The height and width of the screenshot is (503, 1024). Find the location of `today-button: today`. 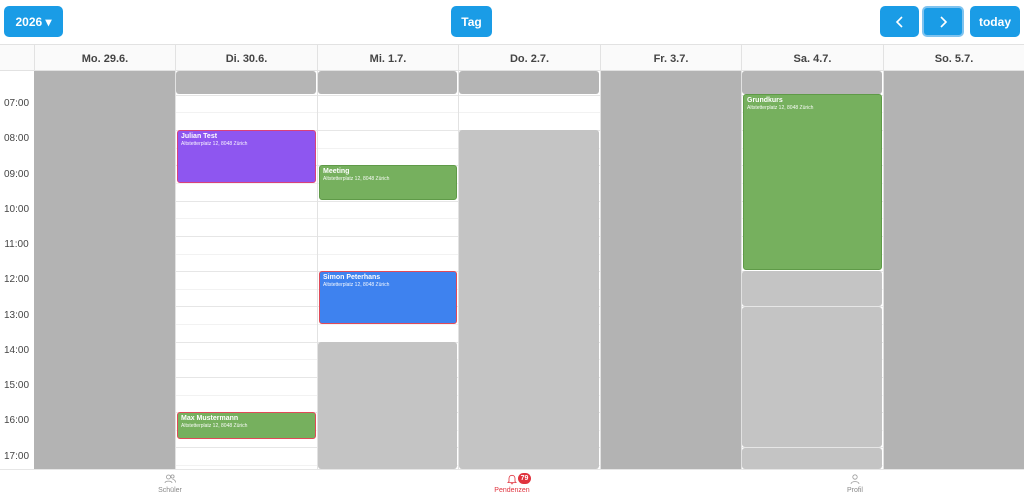

today-button: today is located at coordinates (995, 21).